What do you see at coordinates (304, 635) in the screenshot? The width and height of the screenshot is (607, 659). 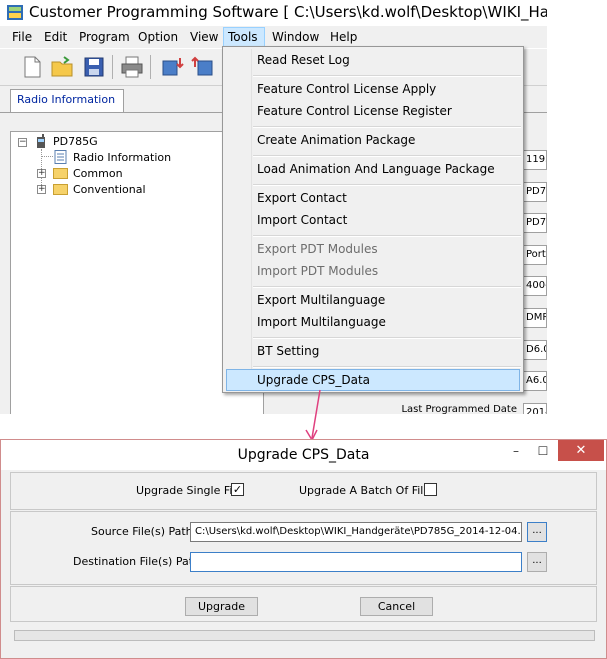 I see `upgrade-progress-bar` at bounding box center [304, 635].